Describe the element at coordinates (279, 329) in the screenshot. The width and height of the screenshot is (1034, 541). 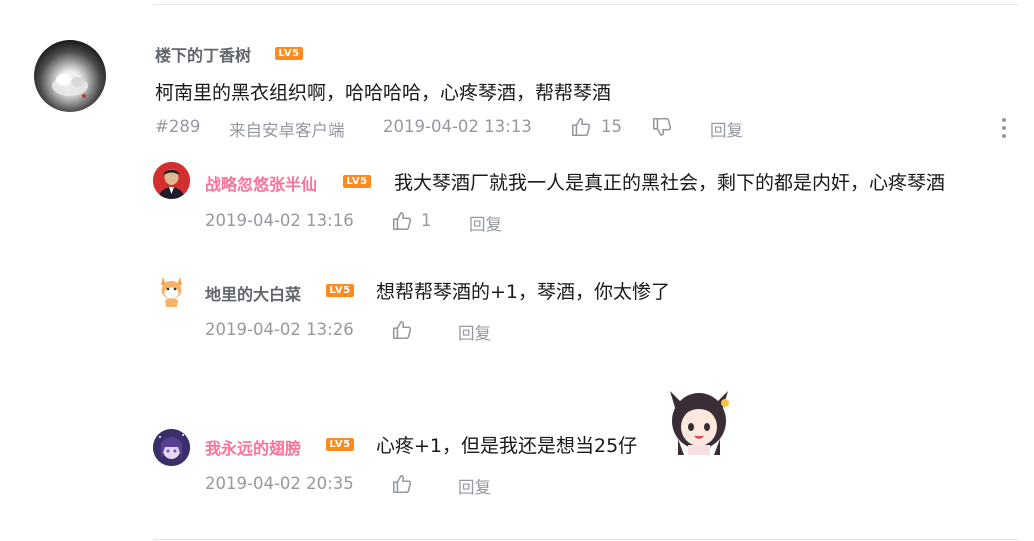
I see `reply-time: 2019-04-02 13:26` at that location.